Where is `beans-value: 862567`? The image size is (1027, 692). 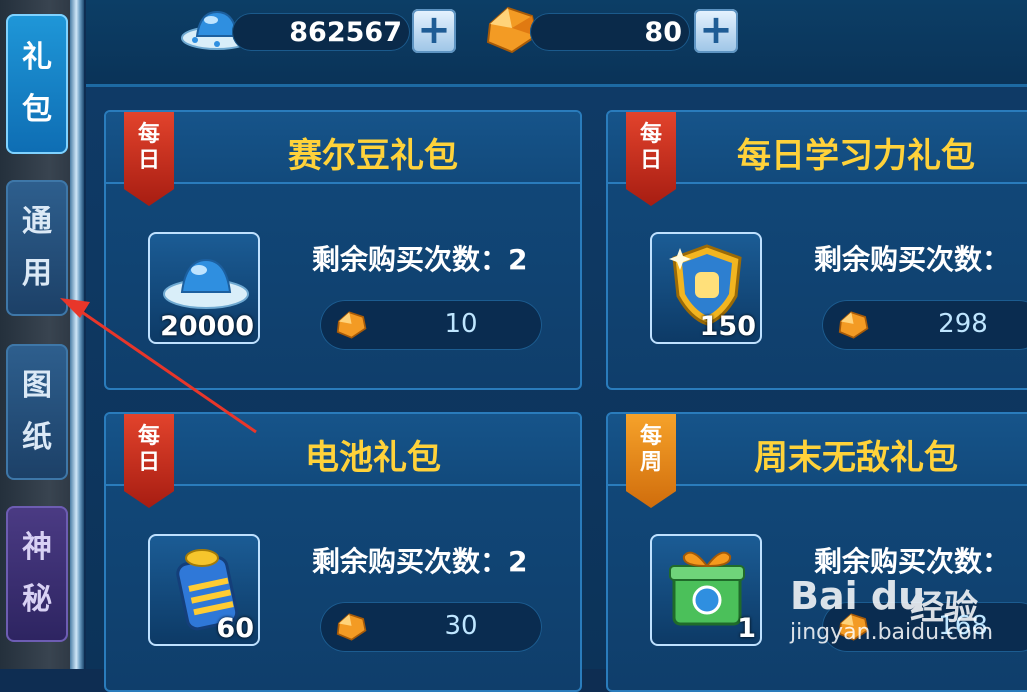 beans-value: 862567 is located at coordinates (321, 32).